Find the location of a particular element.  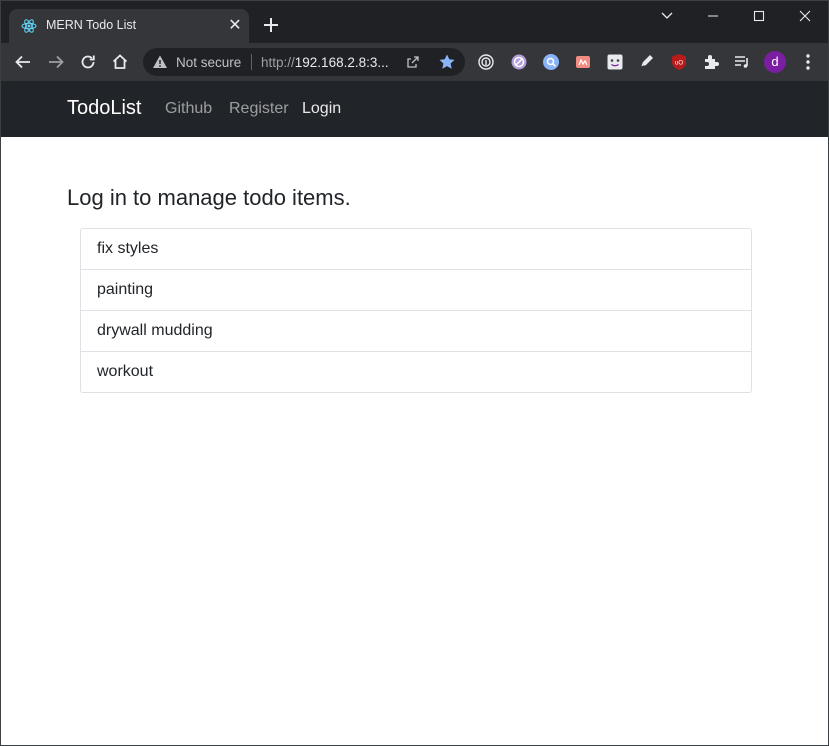

todo-item: workout is located at coordinates (416, 371).